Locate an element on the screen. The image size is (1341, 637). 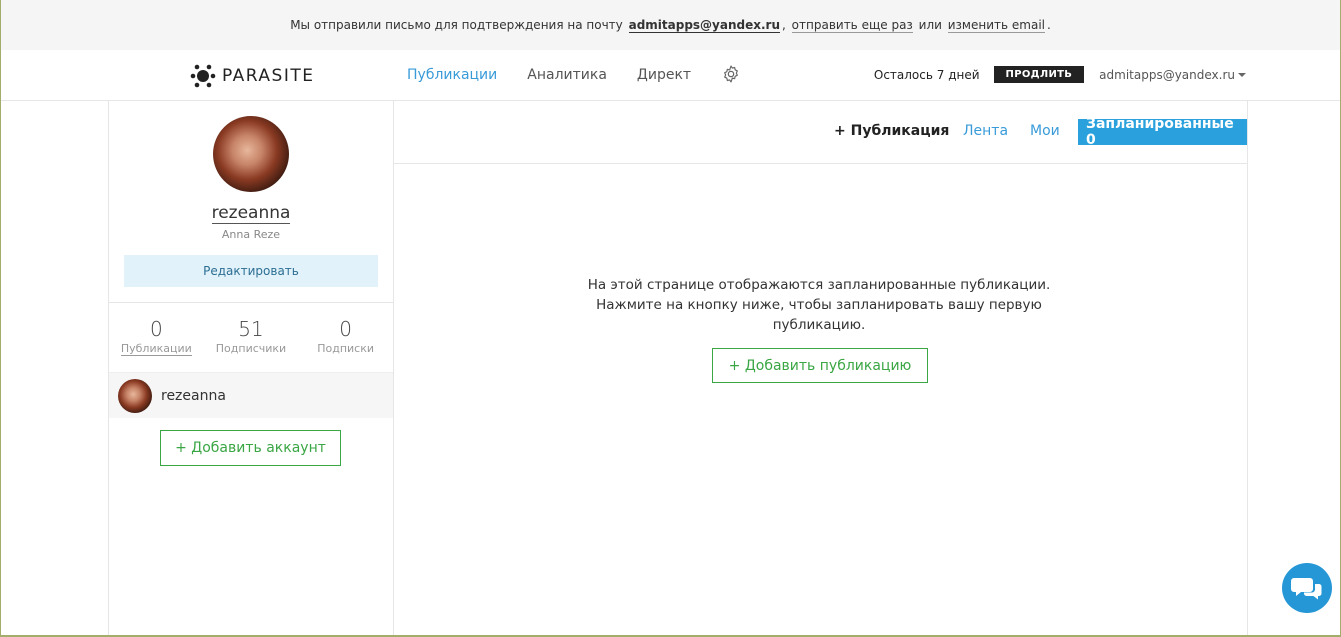
profile-username-text: rezeanna is located at coordinates (251, 213).